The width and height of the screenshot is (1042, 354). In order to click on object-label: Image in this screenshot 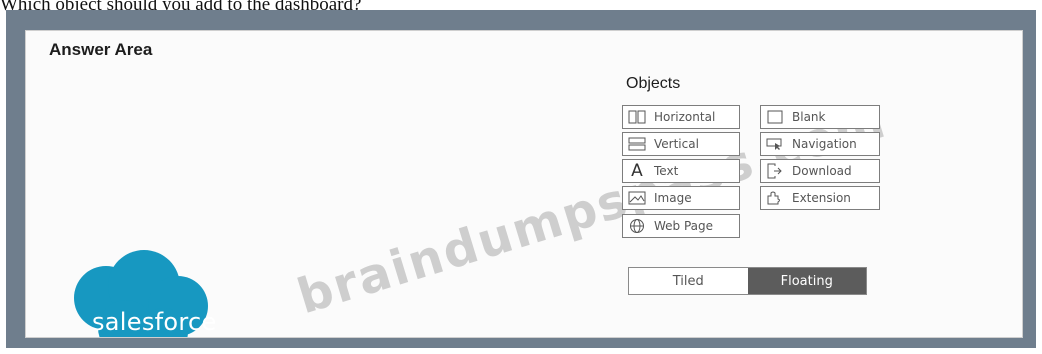, I will do `click(673, 198)`.